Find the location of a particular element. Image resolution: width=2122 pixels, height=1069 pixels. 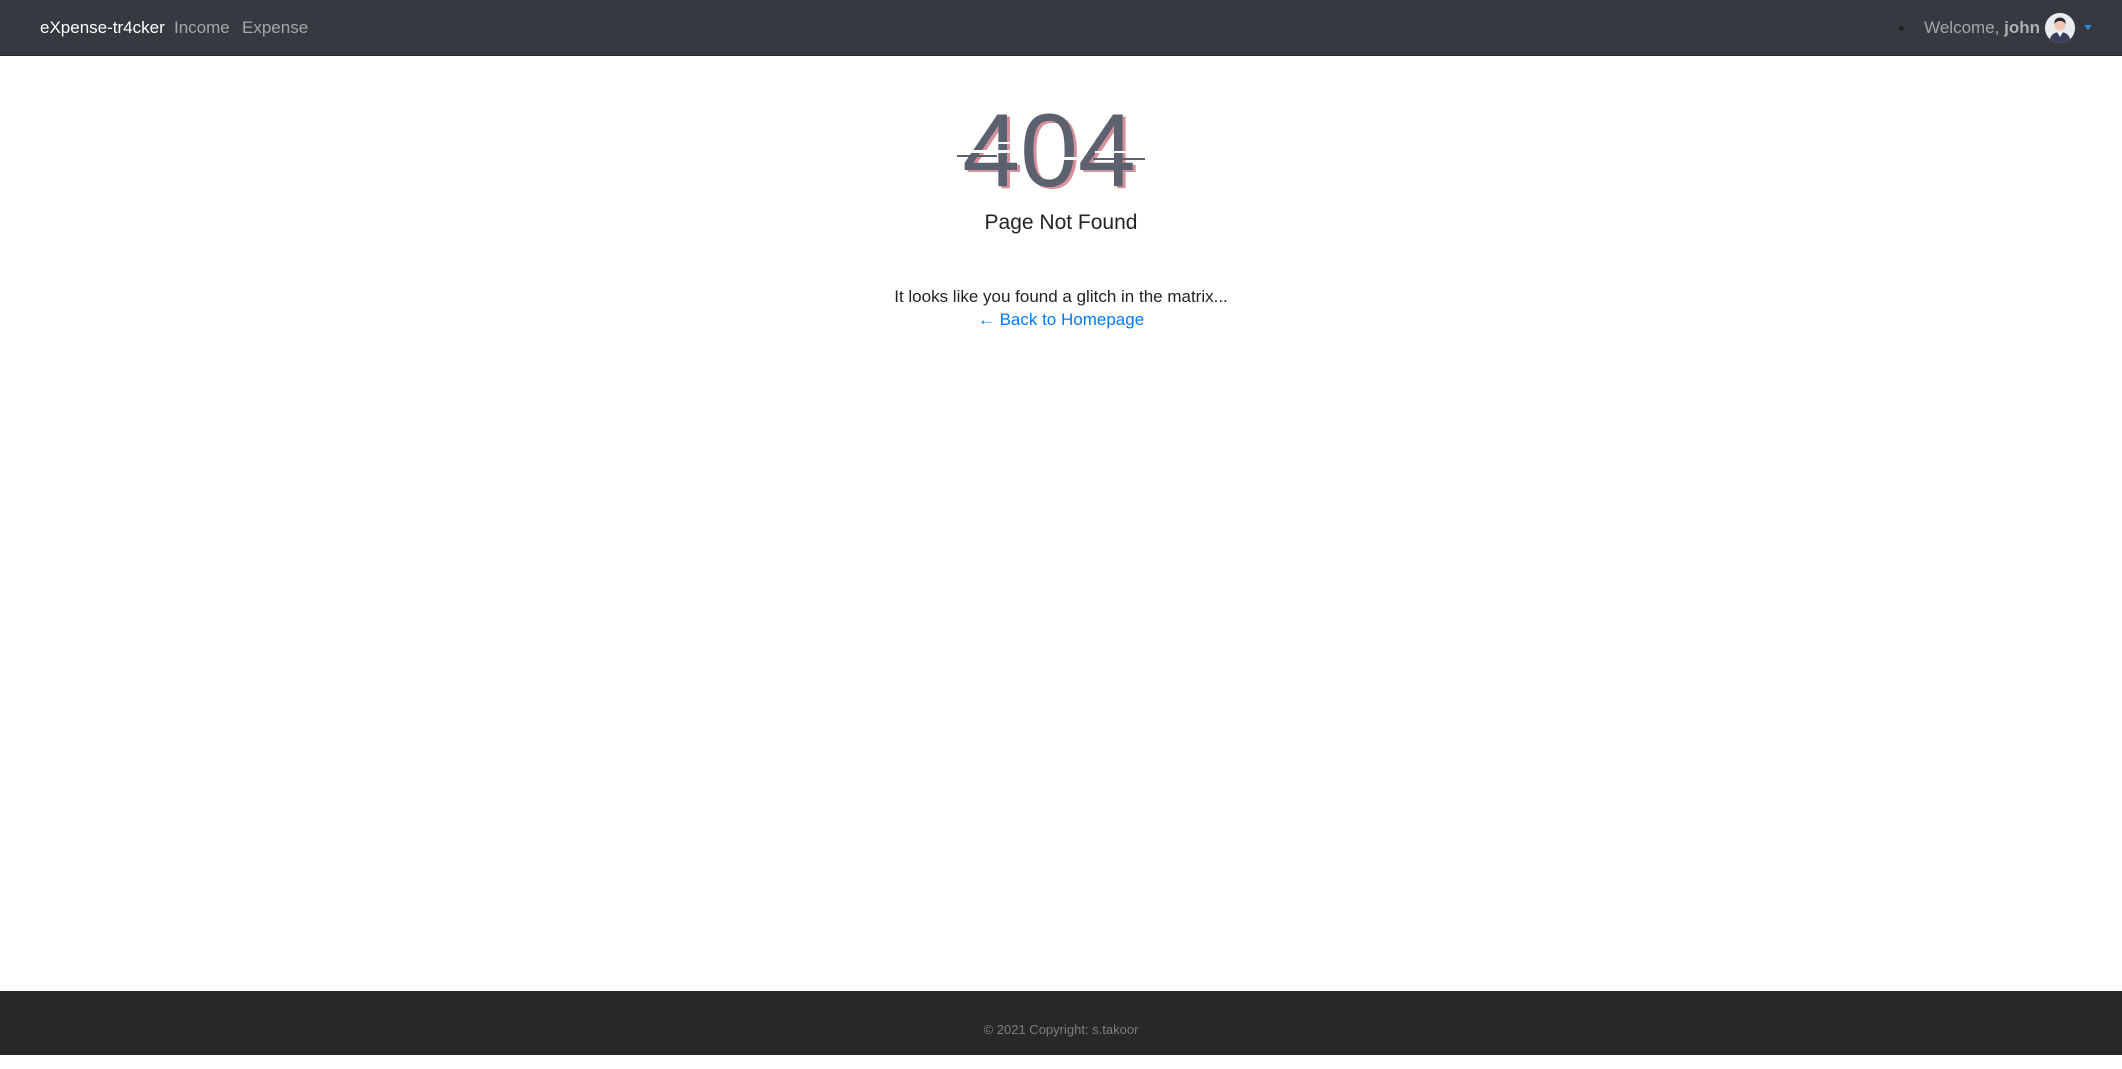

page-title: Page Not Found is located at coordinates (1061, 222).